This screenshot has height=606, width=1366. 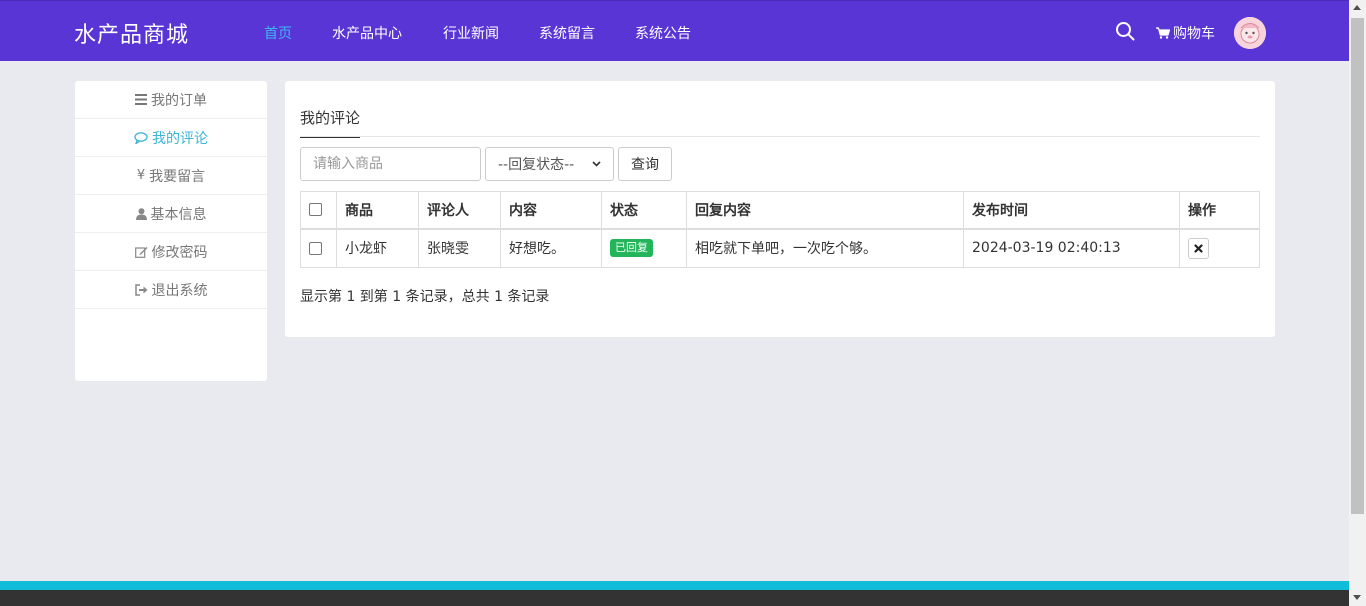 What do you see at coordinates (674, 598) in the screenshot?
I see `footer` at bounding box center [674, 598].